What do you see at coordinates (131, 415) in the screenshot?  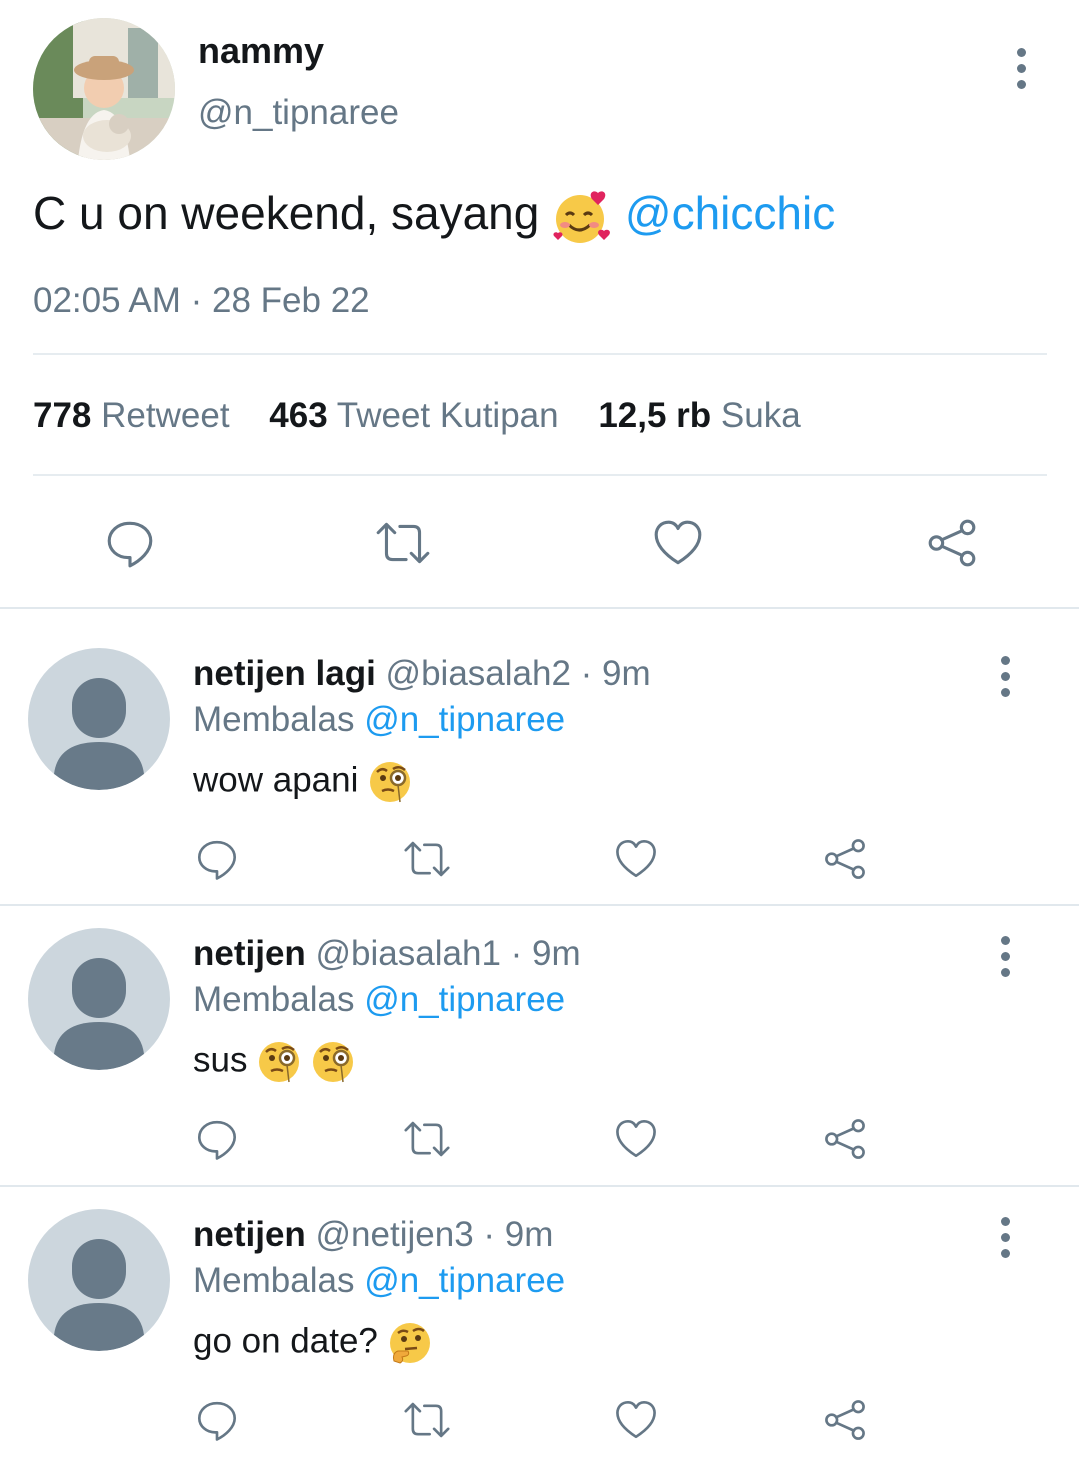 I see `retweets-stat: 778 Retweet` at bounding box center [131, 415].